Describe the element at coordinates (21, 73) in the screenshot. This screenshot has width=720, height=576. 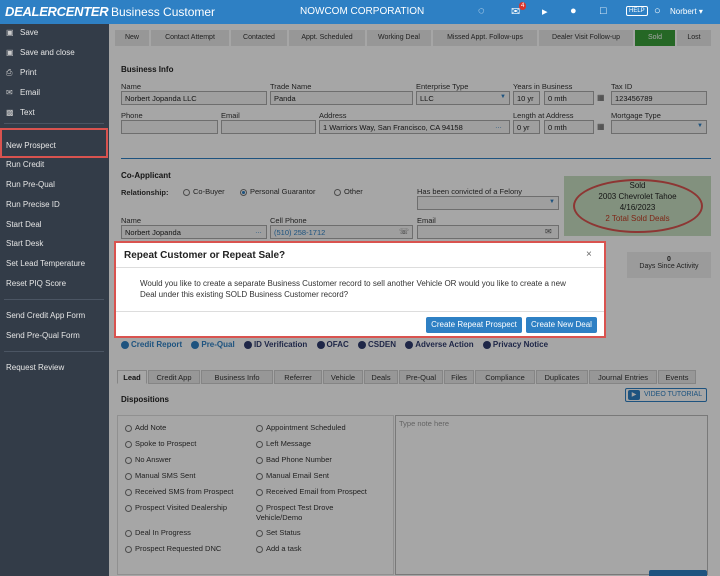
I see `print-button: ⎙ Print` at that location.